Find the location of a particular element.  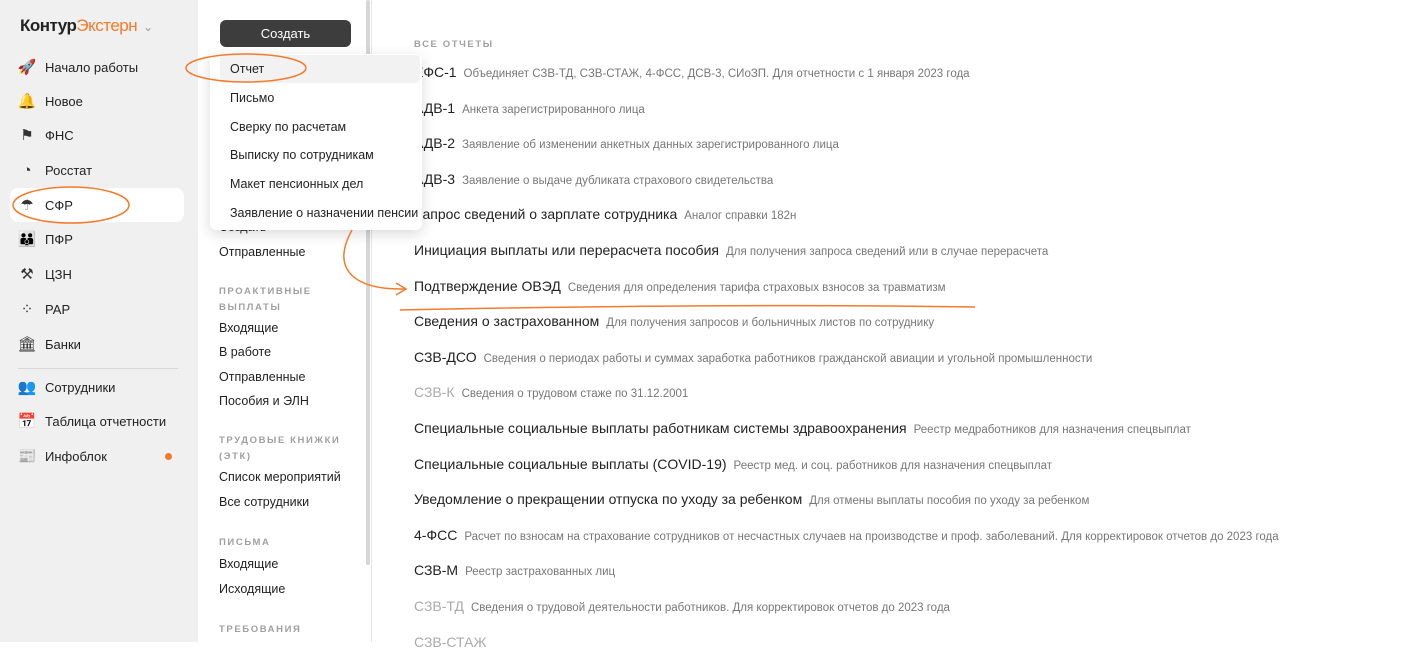

brand-part2: Экстерн is located at coordinates (107, 25).